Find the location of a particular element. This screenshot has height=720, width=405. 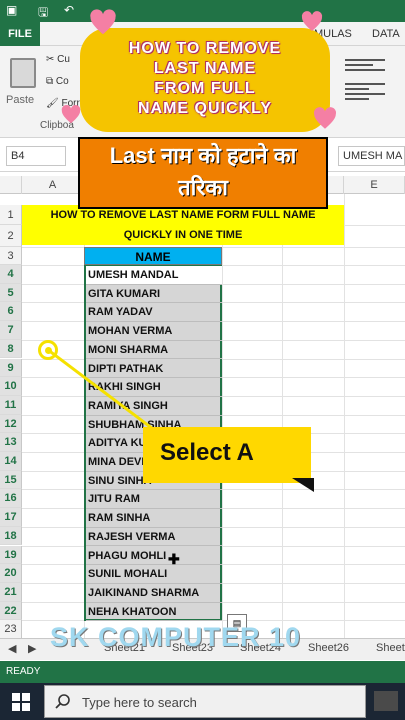

tab-data: DATA is located at coordinates (386, 34).